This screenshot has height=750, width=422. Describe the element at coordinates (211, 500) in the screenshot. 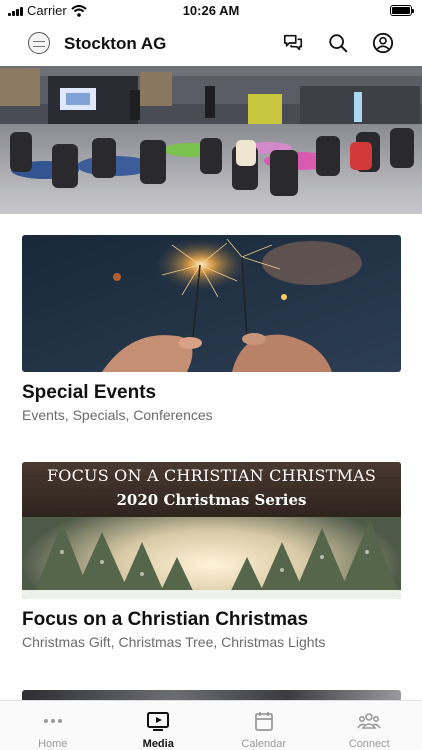

I see `banner-subtitle: 2020 Christmas Series` at that location.